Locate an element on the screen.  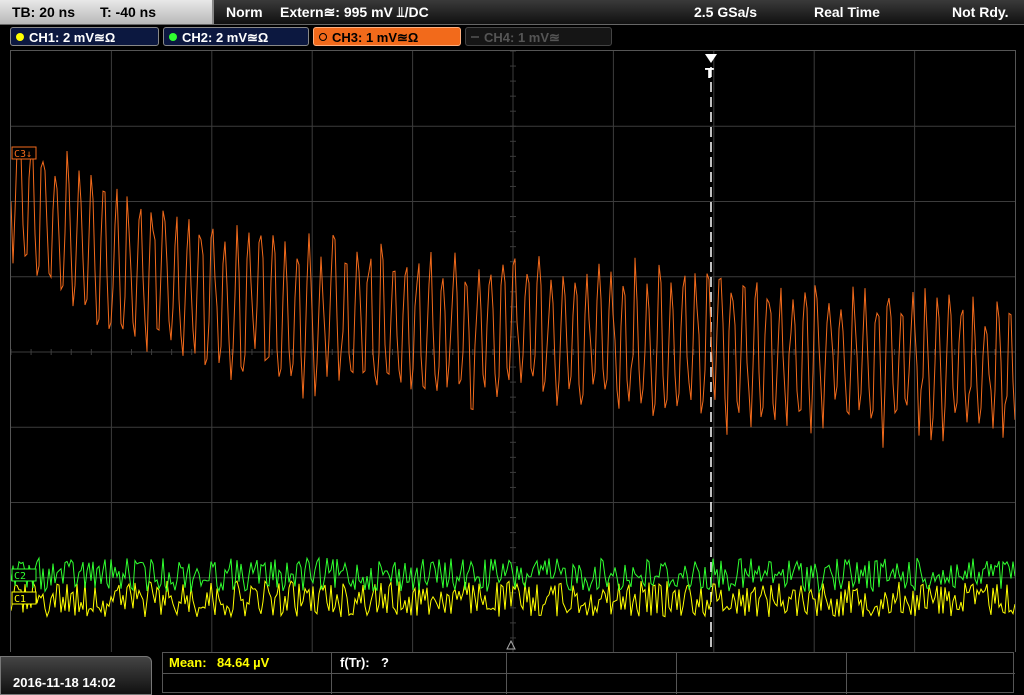
trigger-time-readout: T: -40 ns is located at coordinates (128, 12).